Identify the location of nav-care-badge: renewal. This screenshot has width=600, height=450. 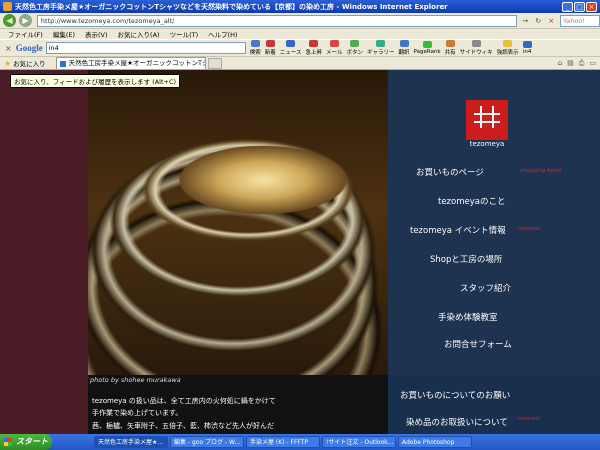
(529, 419).